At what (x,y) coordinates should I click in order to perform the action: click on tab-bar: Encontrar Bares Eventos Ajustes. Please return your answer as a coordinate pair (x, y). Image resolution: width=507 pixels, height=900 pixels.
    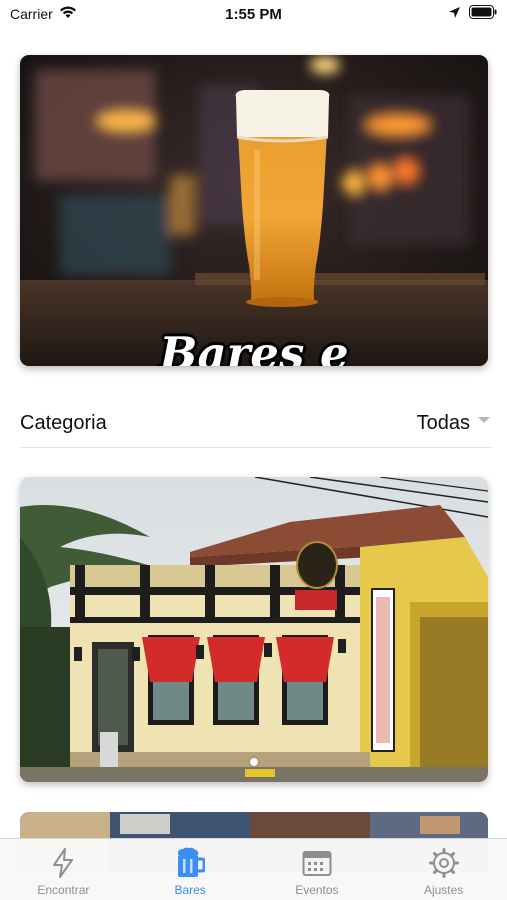
    Looking at the image, I should click on (253, 869).